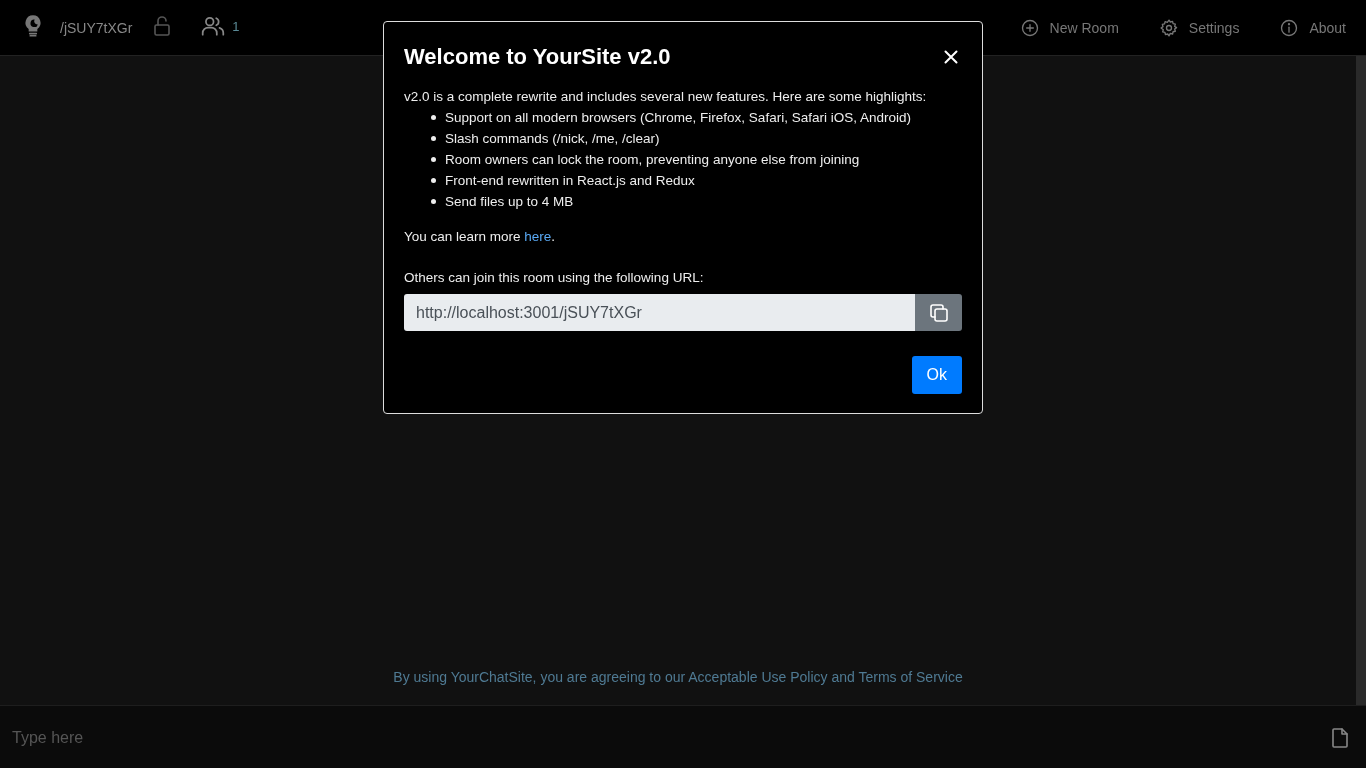  I want to click on nav-link: Settings, so click(1199, 27).